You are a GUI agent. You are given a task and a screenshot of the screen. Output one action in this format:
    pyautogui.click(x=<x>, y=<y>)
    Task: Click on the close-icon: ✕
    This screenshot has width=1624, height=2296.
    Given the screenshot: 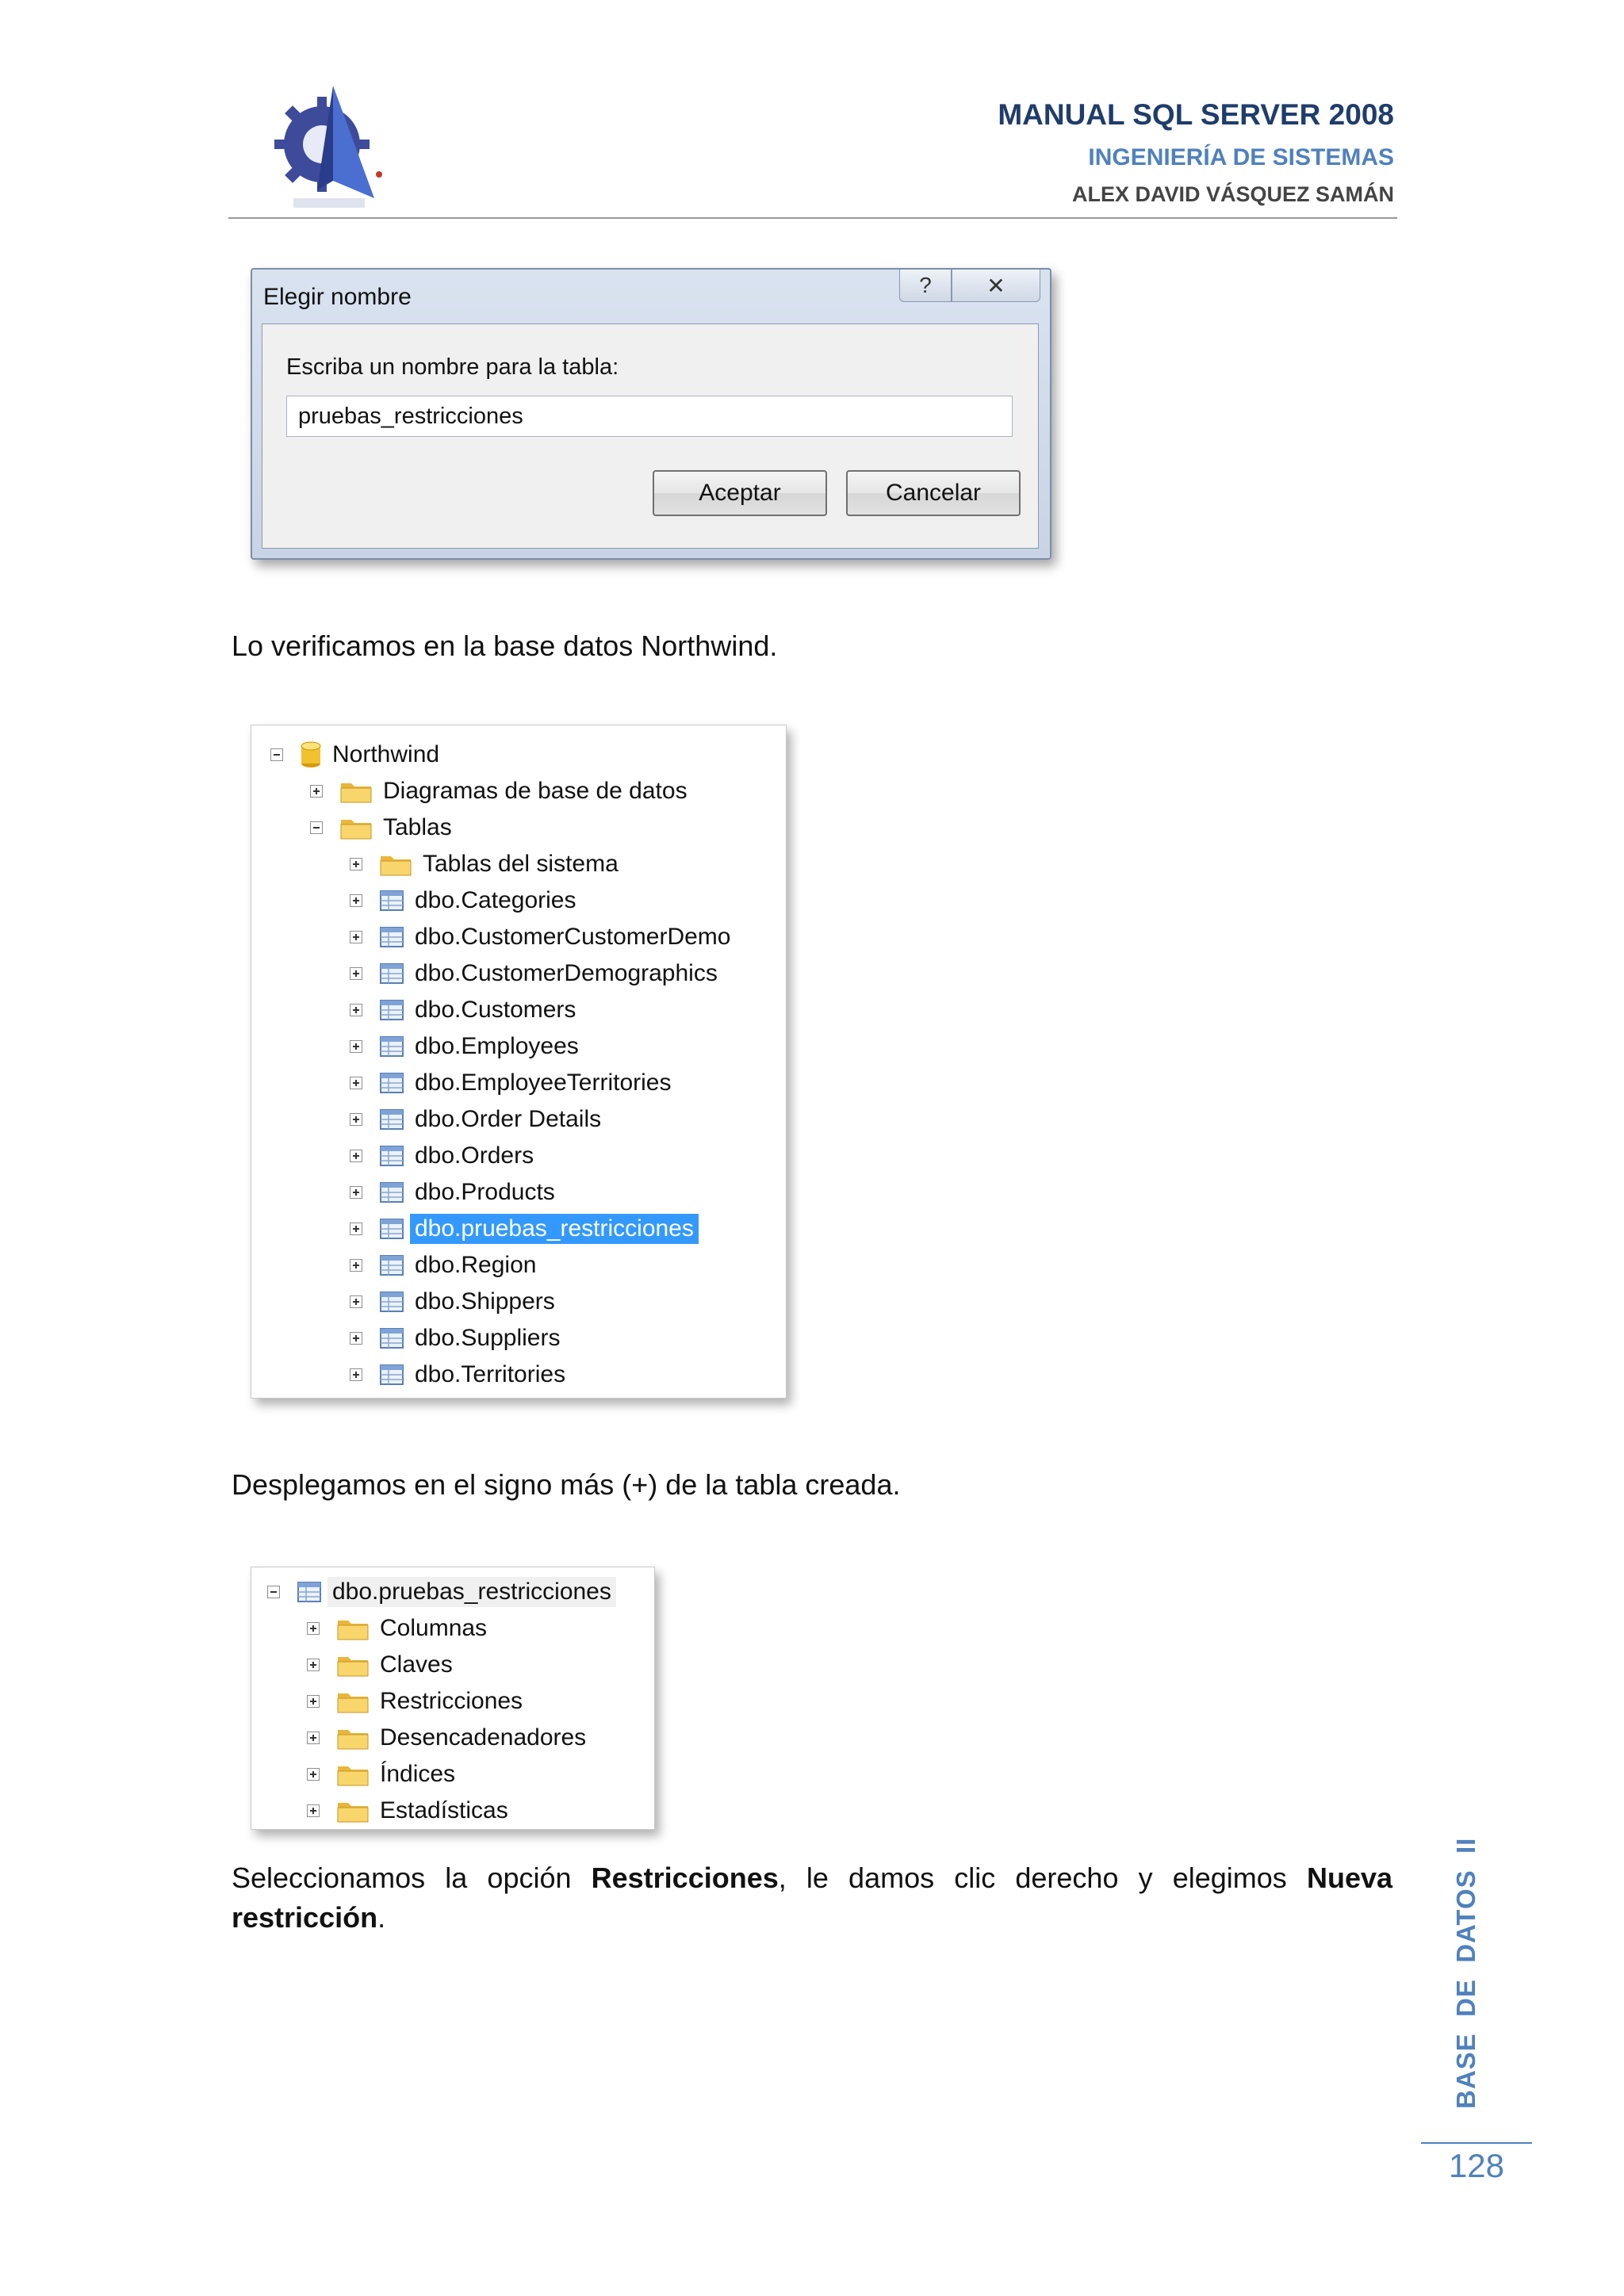 What is the action you would take?
    pyautogui.click(x=996, y=286)
    